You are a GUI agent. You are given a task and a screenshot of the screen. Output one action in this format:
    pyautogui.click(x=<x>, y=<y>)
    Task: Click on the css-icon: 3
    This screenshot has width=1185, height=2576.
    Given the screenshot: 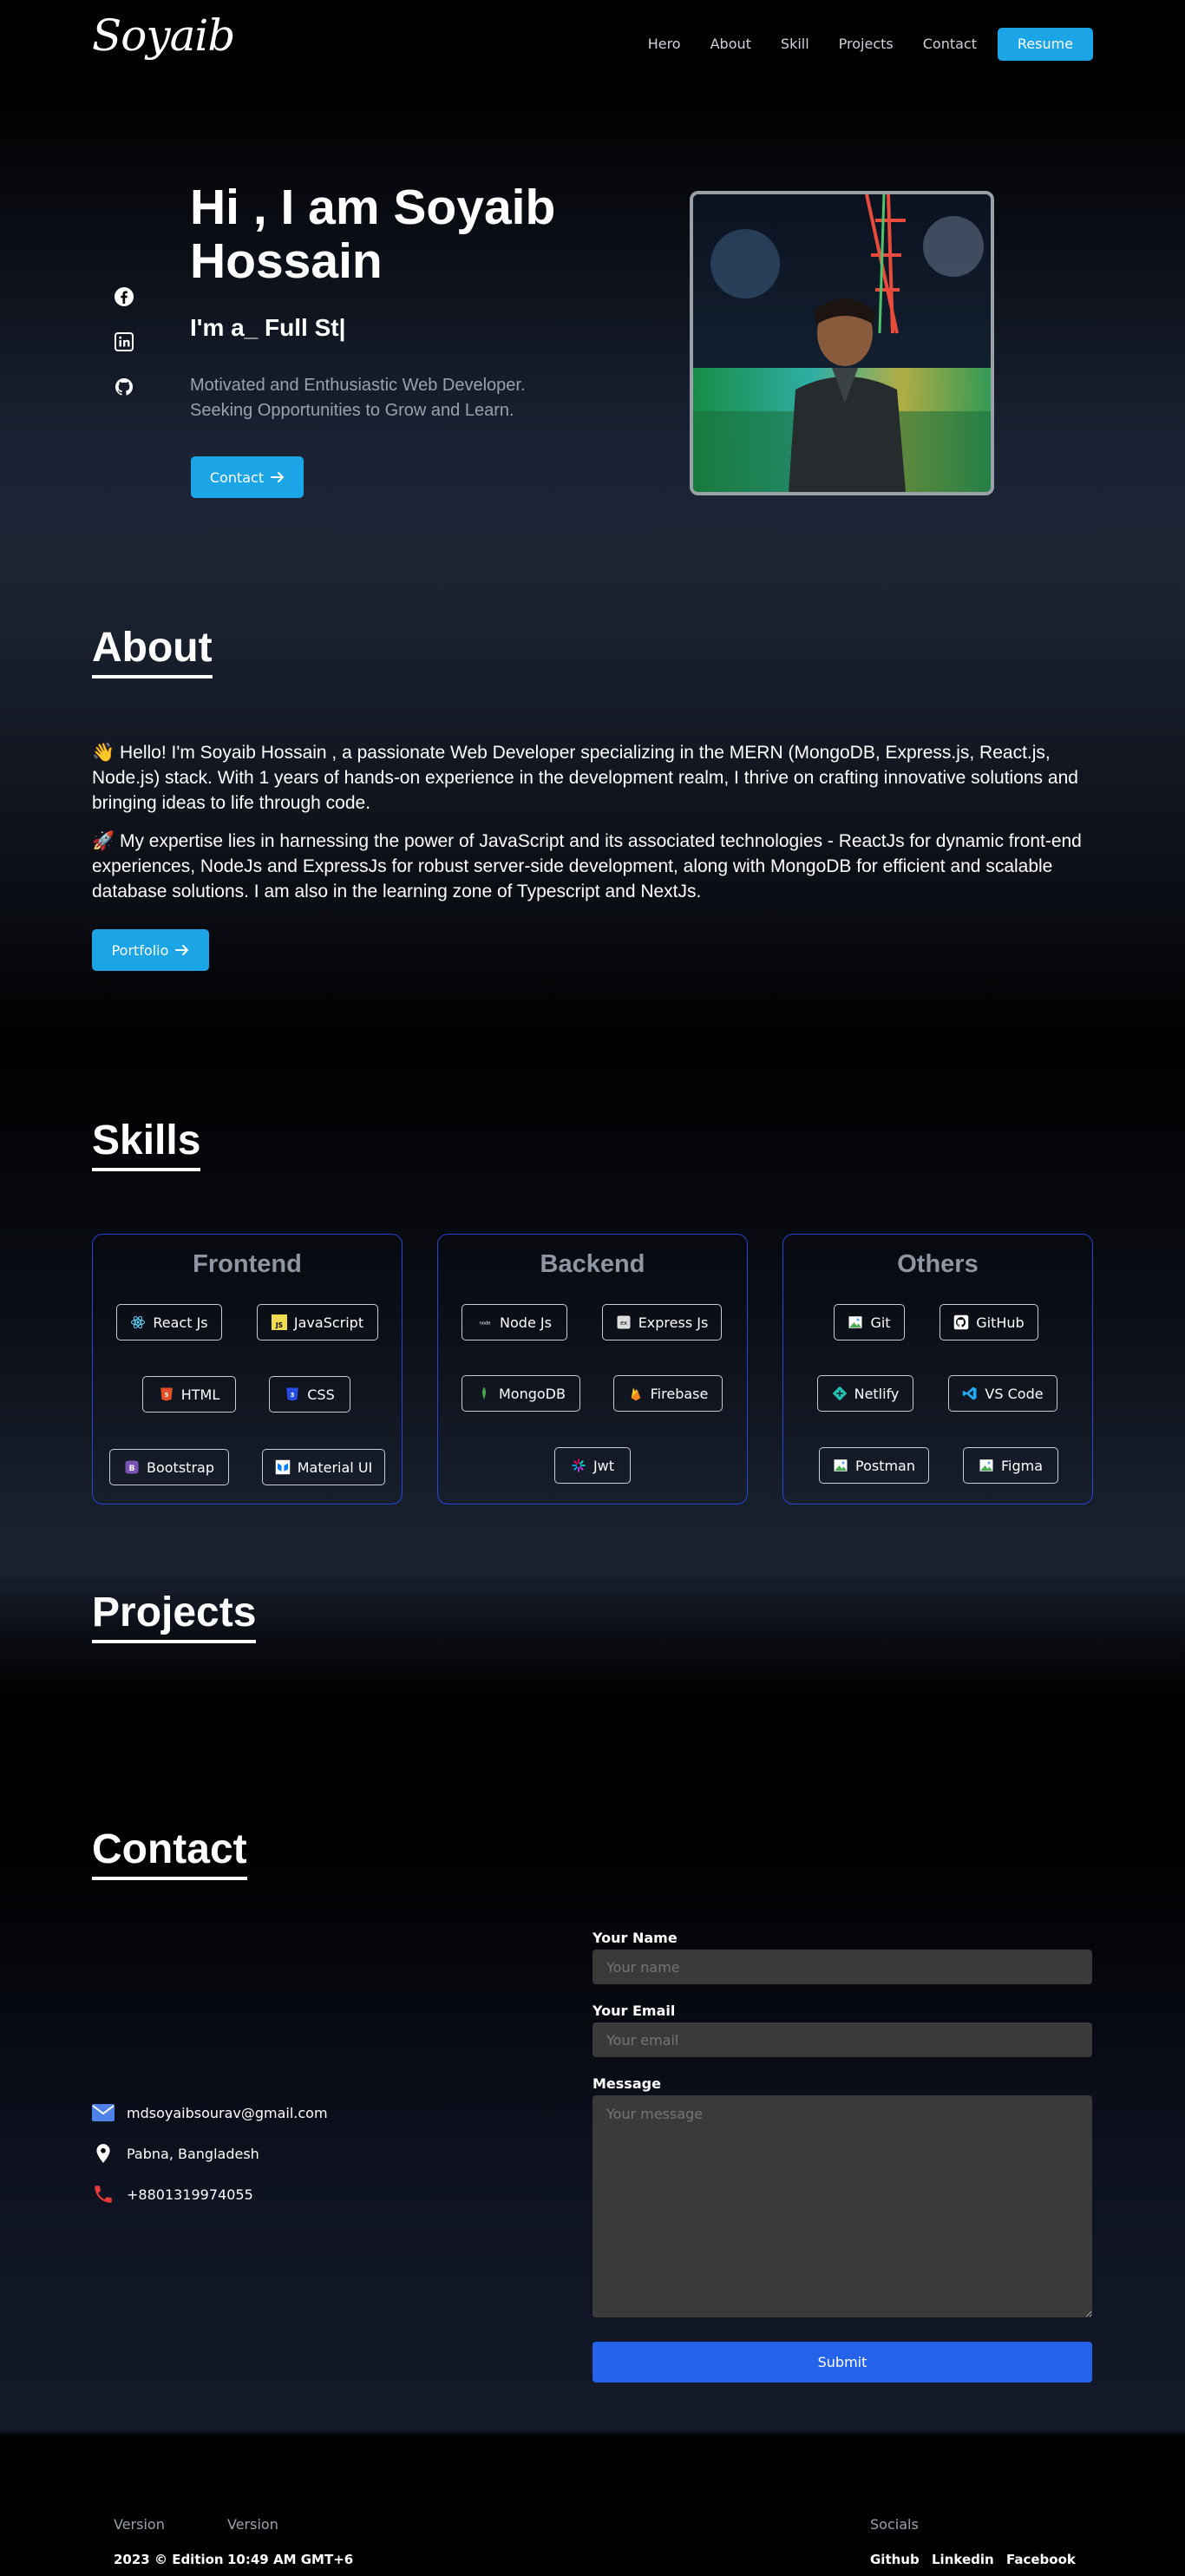 What is the action you would take?
    pyautogui.click(x=292, y=1394)
    